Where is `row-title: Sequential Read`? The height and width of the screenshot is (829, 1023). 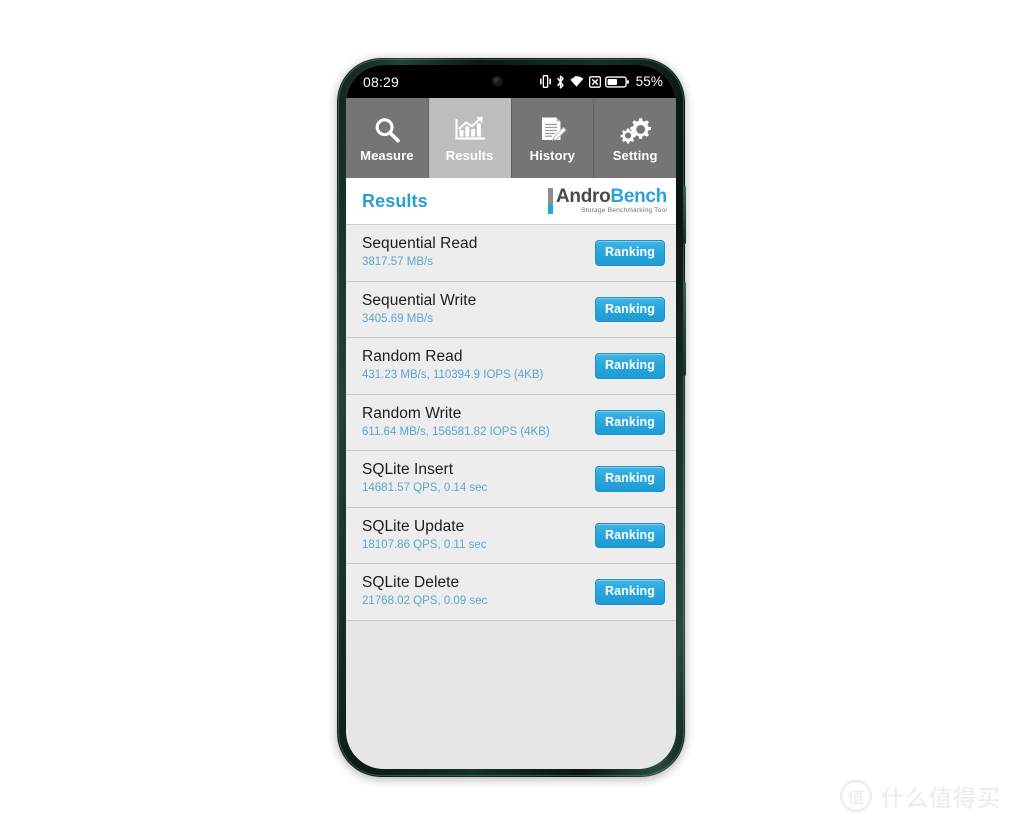
row-title: Sequential Read is located at coordinates (420, 244).